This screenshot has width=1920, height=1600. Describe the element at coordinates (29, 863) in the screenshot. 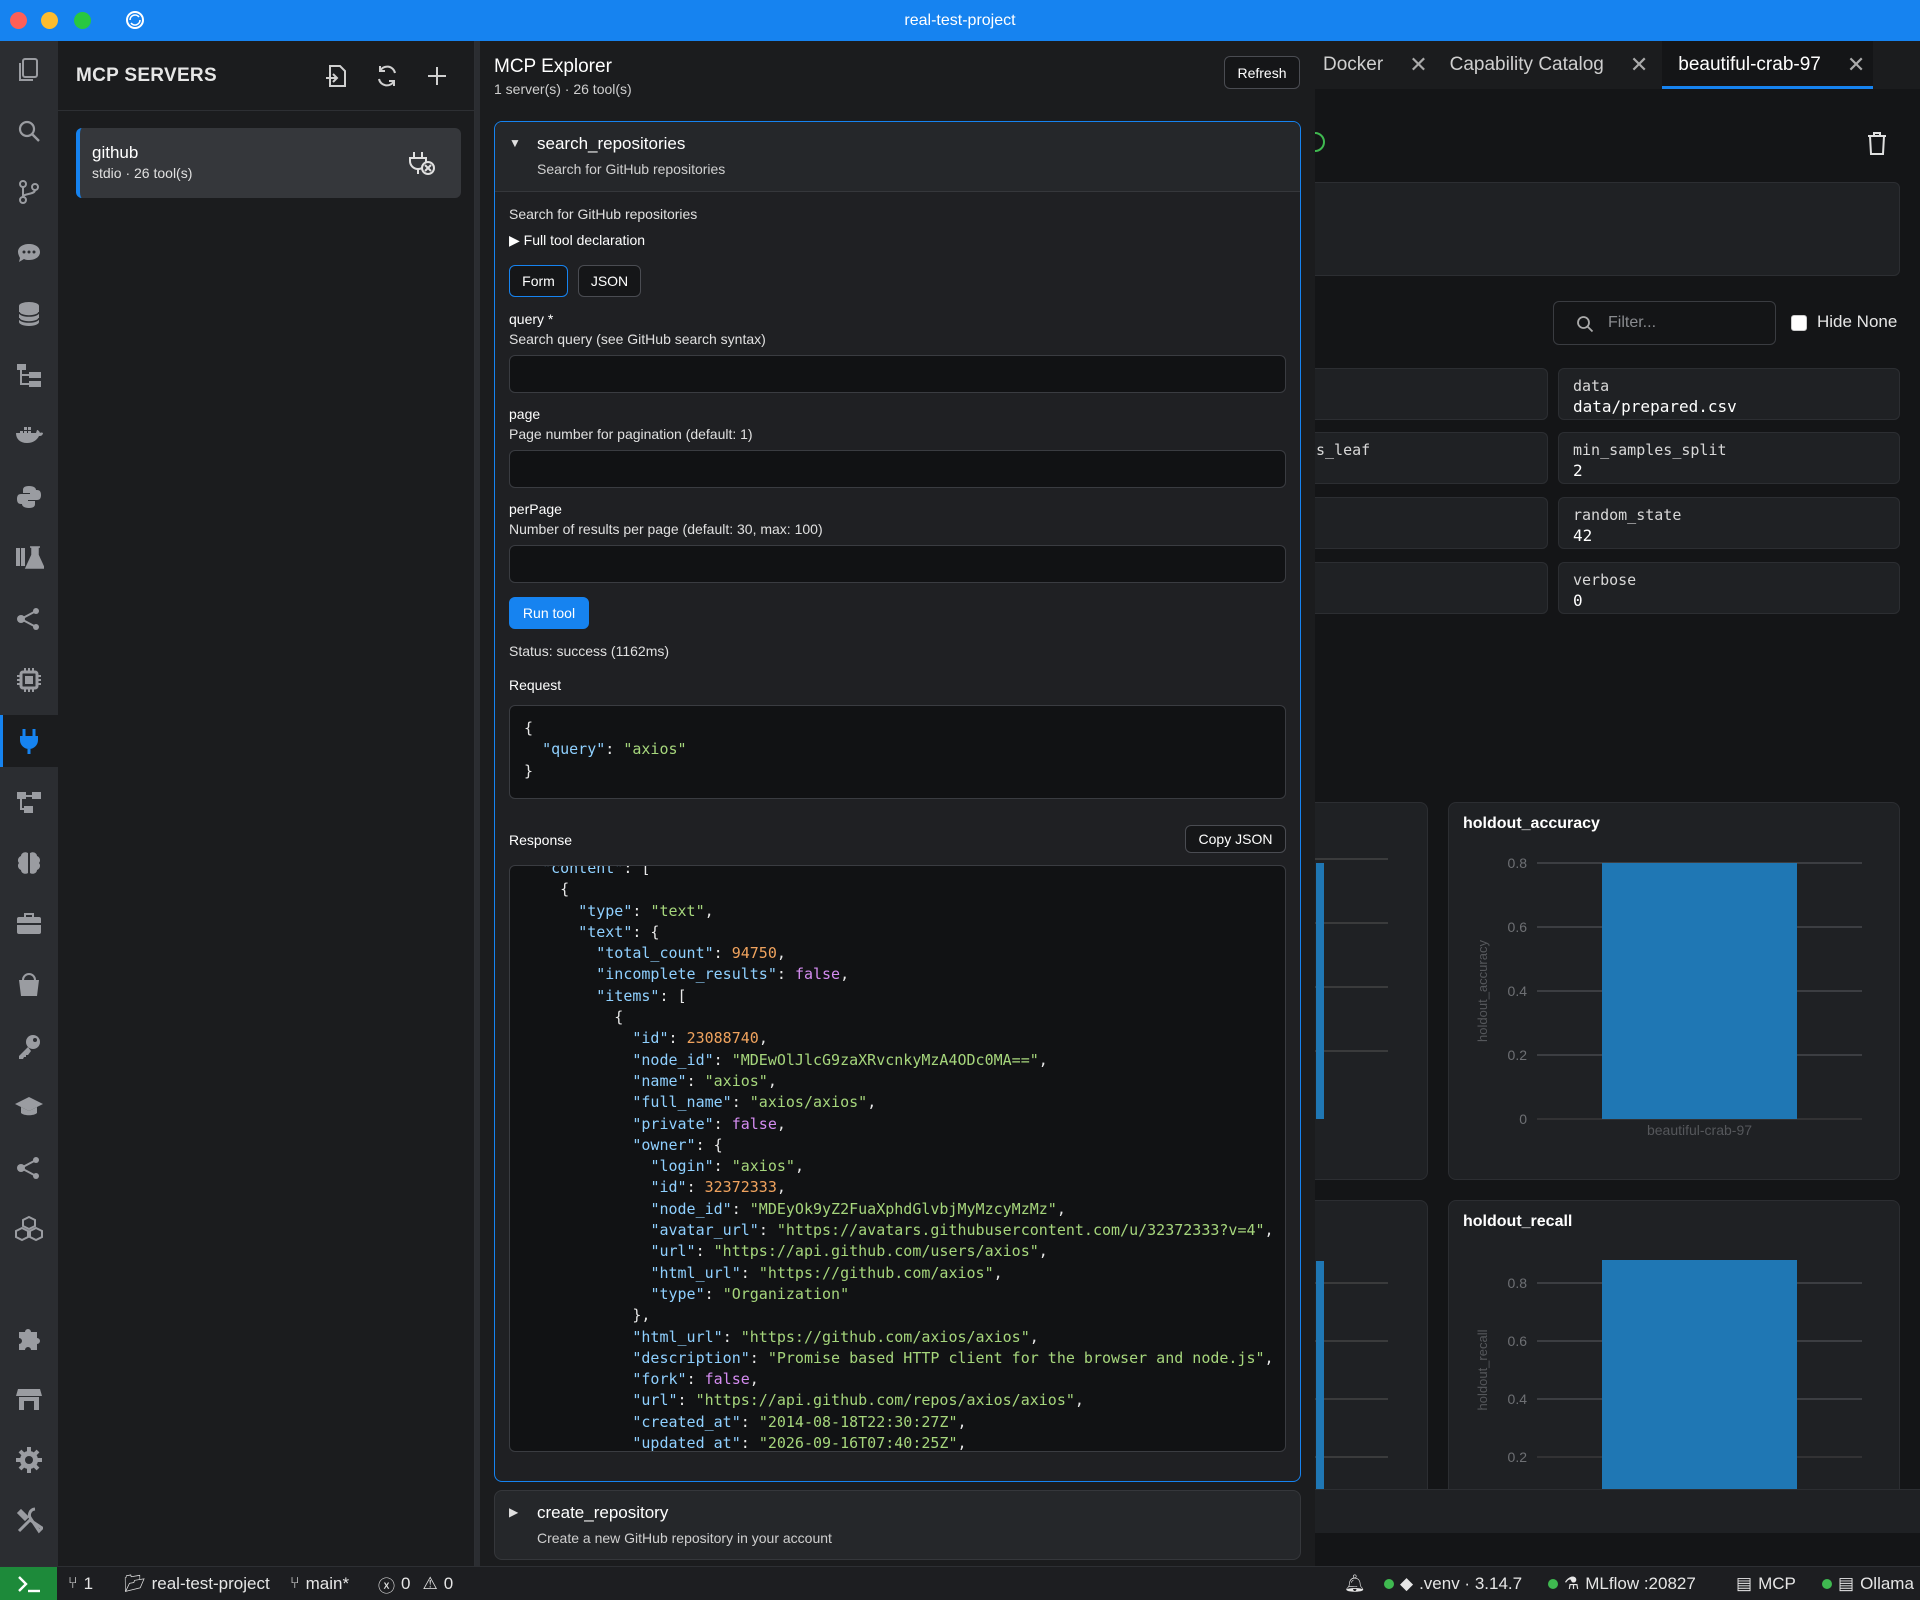

I see `models-activity` at that location.